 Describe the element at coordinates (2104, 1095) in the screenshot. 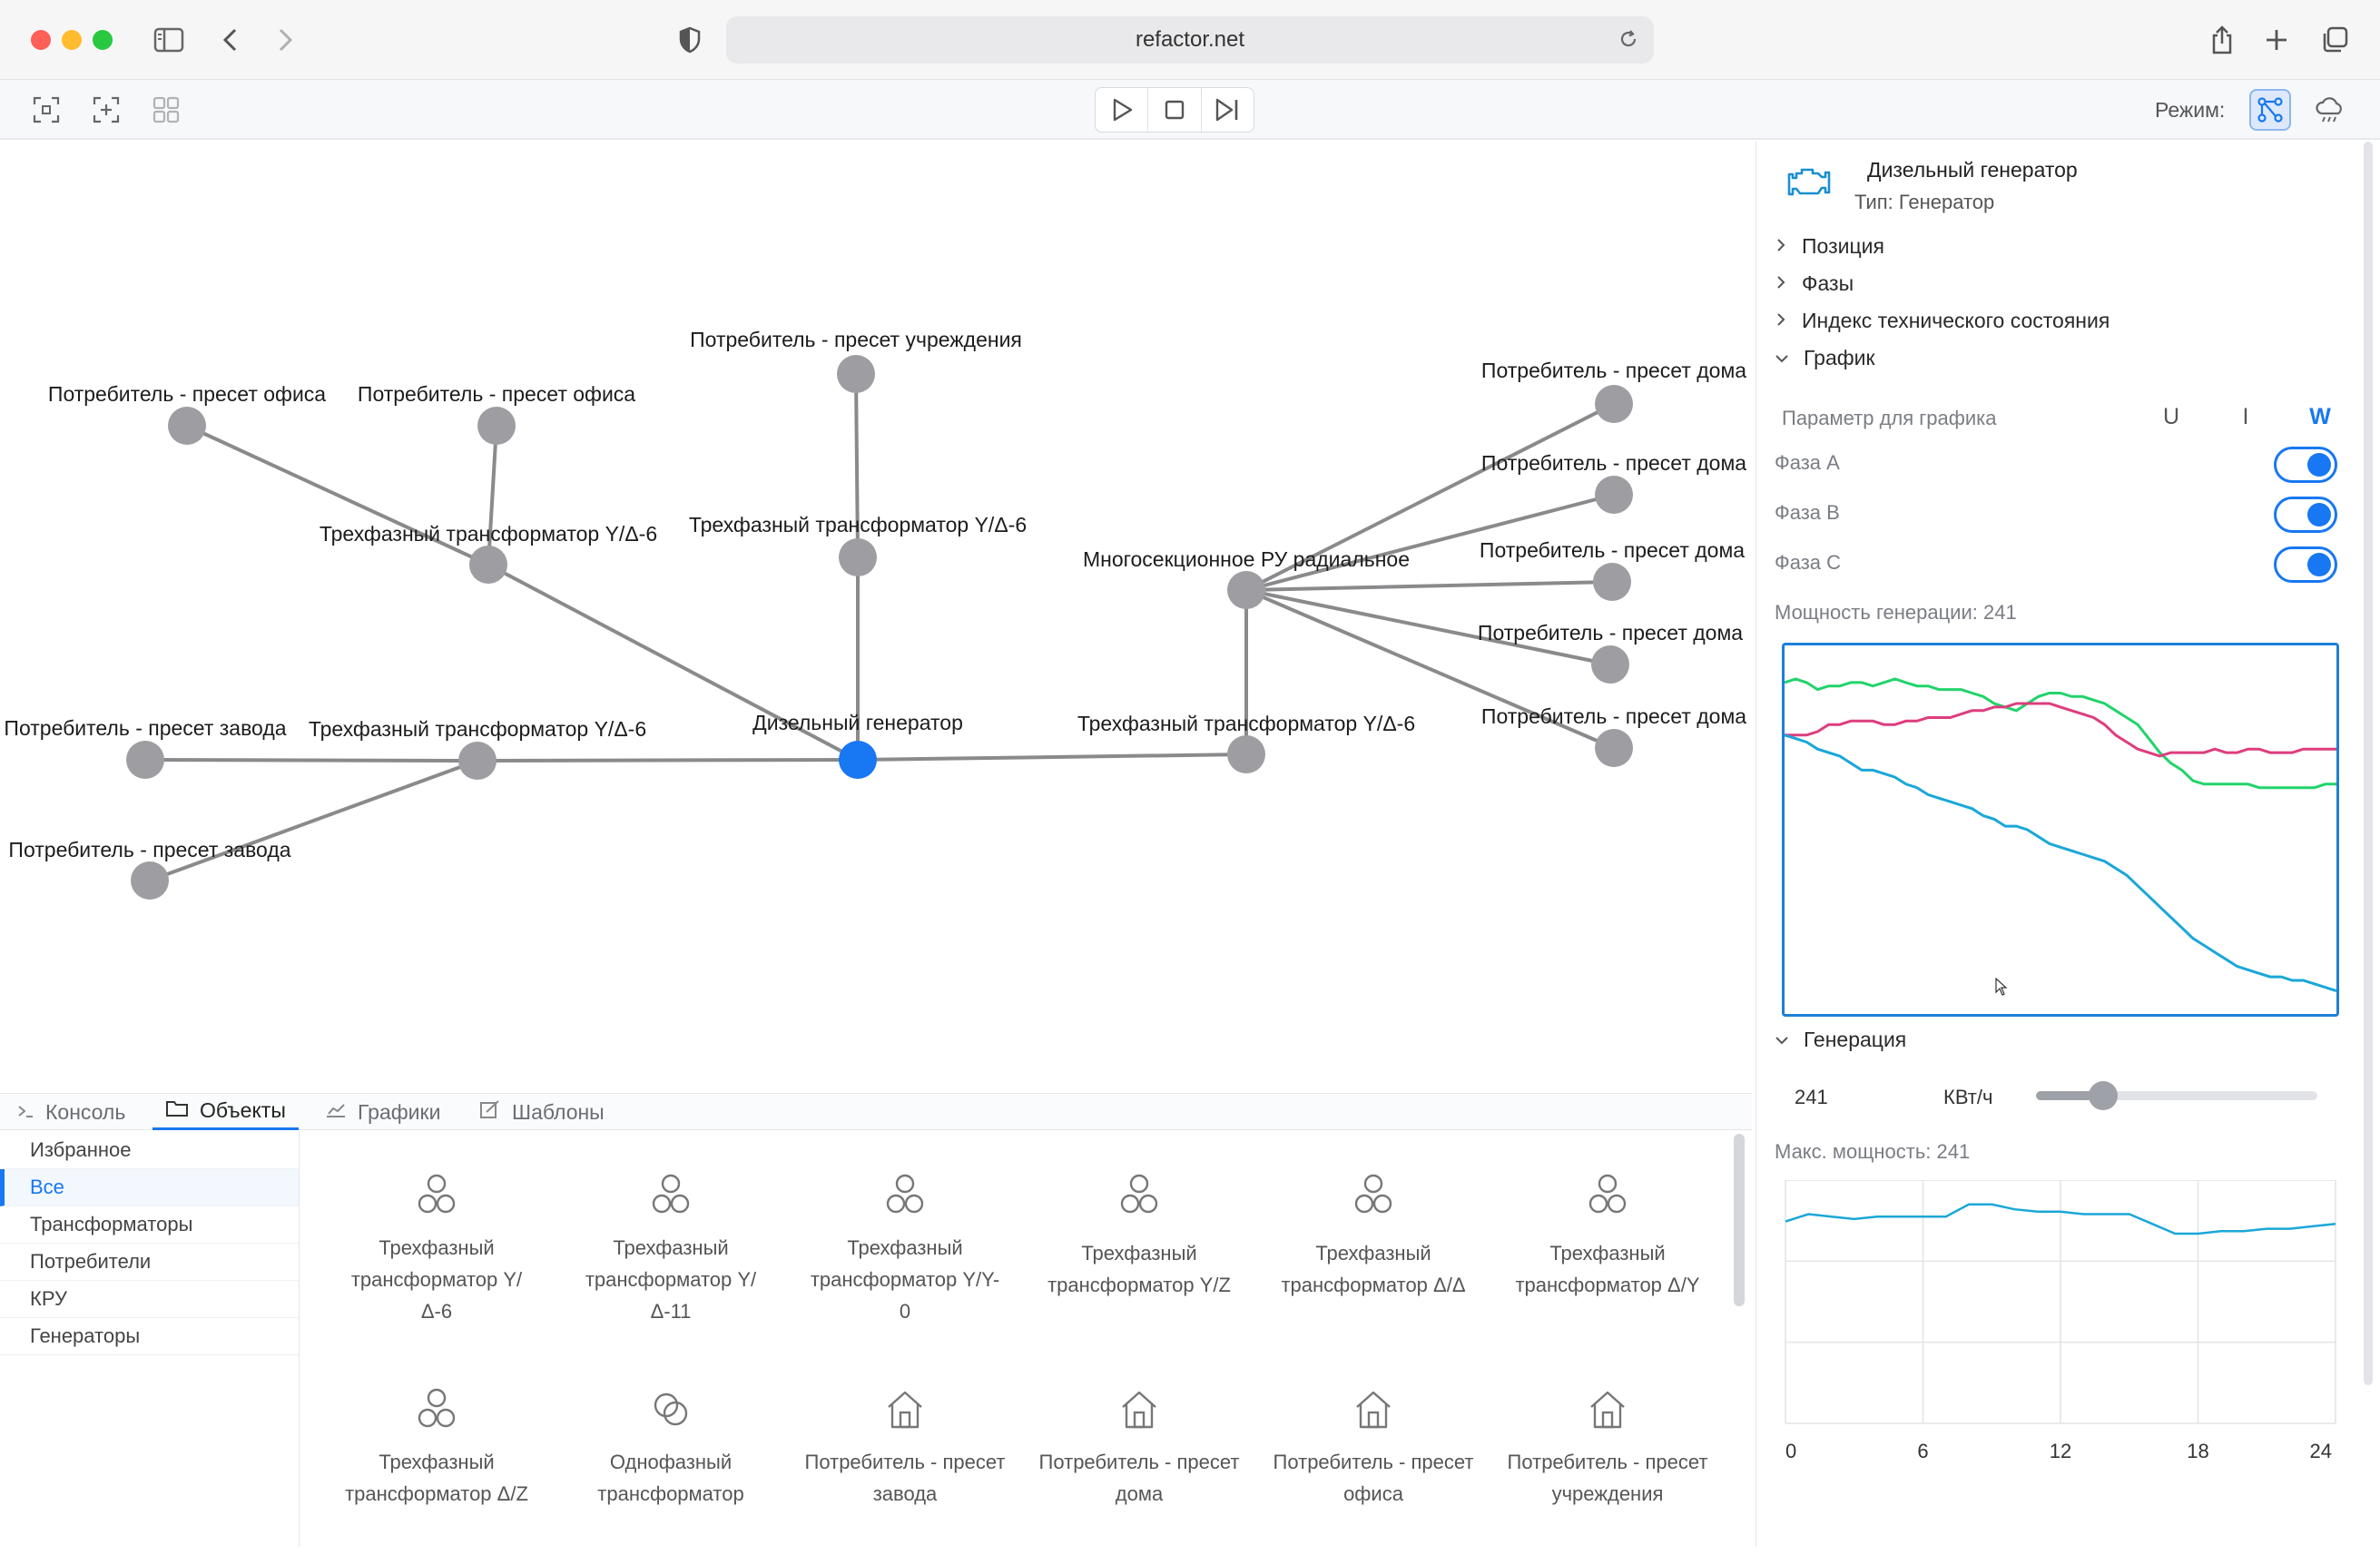

I see `slider-thumb` at that location.